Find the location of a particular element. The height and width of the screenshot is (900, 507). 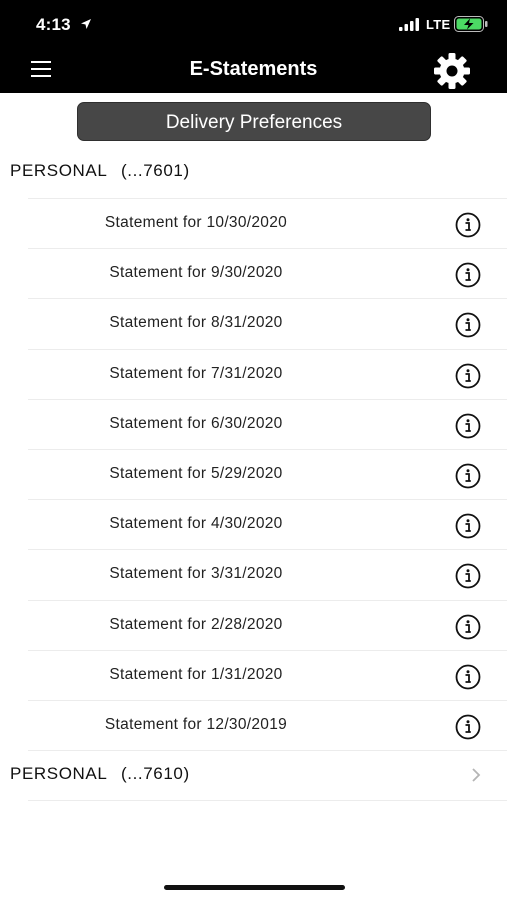

statement-label: Statement for 1/31/2020 is located at coordinates (196, 674).